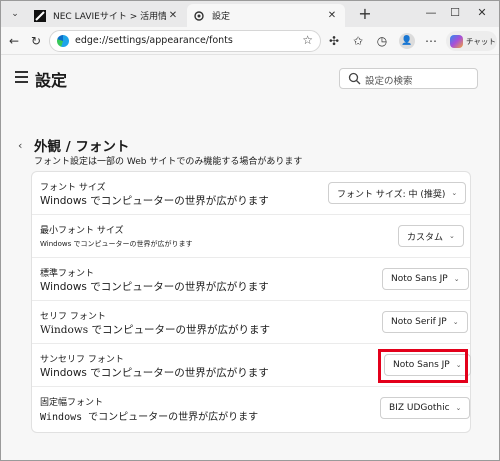 Image resolution: width=500 pixels, height=461 pixels. Describe the element at coordinates (481, 41) in the screenshot. I see `copilot-label: チャット` at that location.